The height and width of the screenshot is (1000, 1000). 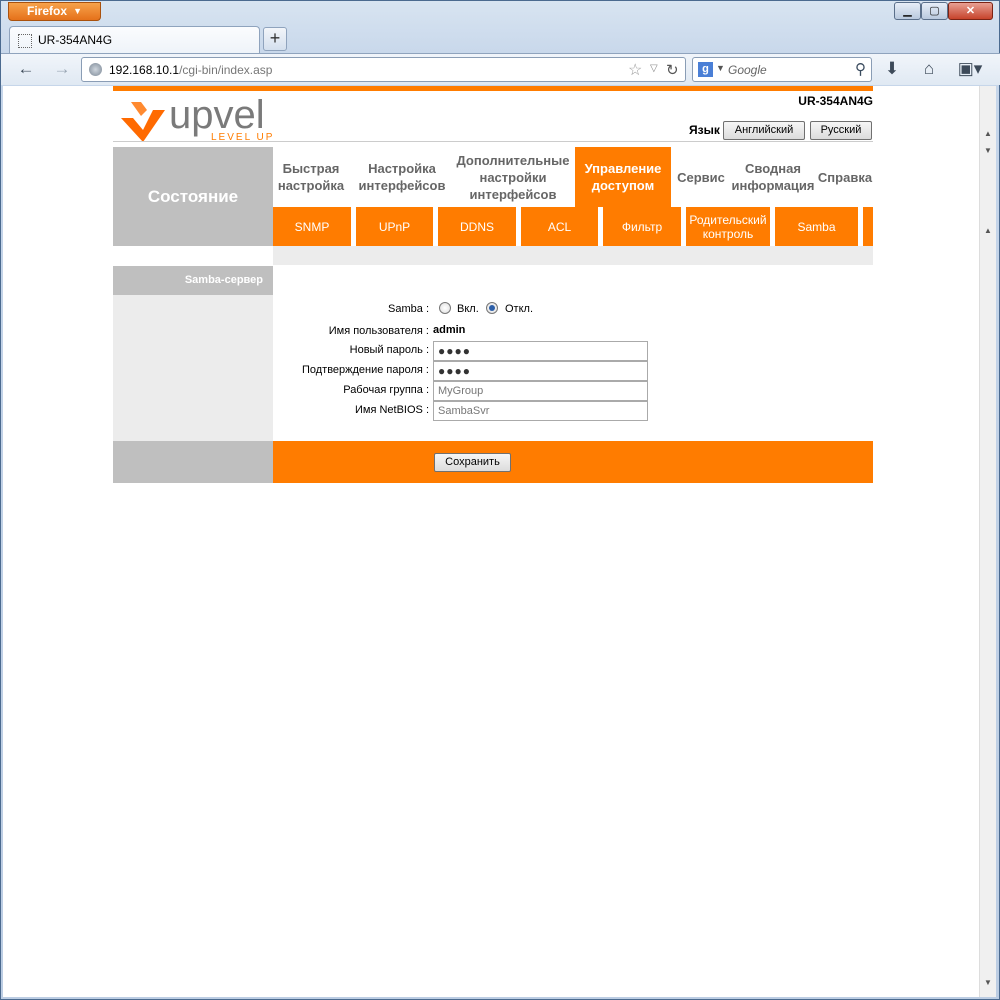 I want to click on confirm-password-field: ●●●●, so click(x=540, y=371).